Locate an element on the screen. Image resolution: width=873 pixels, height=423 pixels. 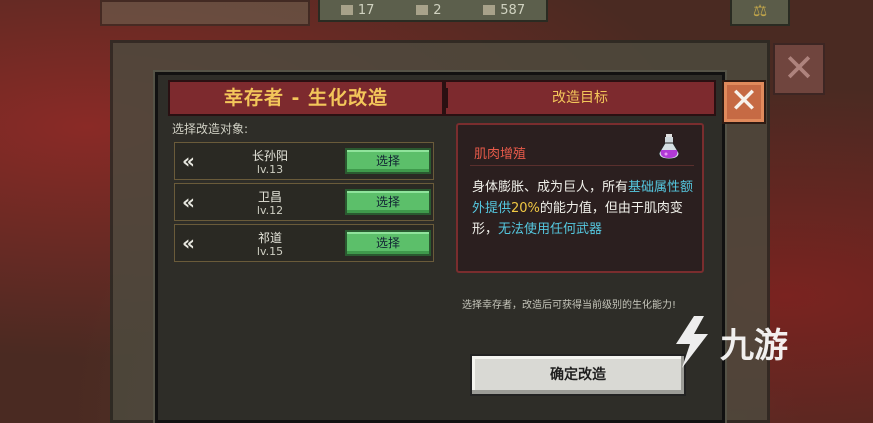
survivor-name: 祁道 is located at coordinates (269, 238).